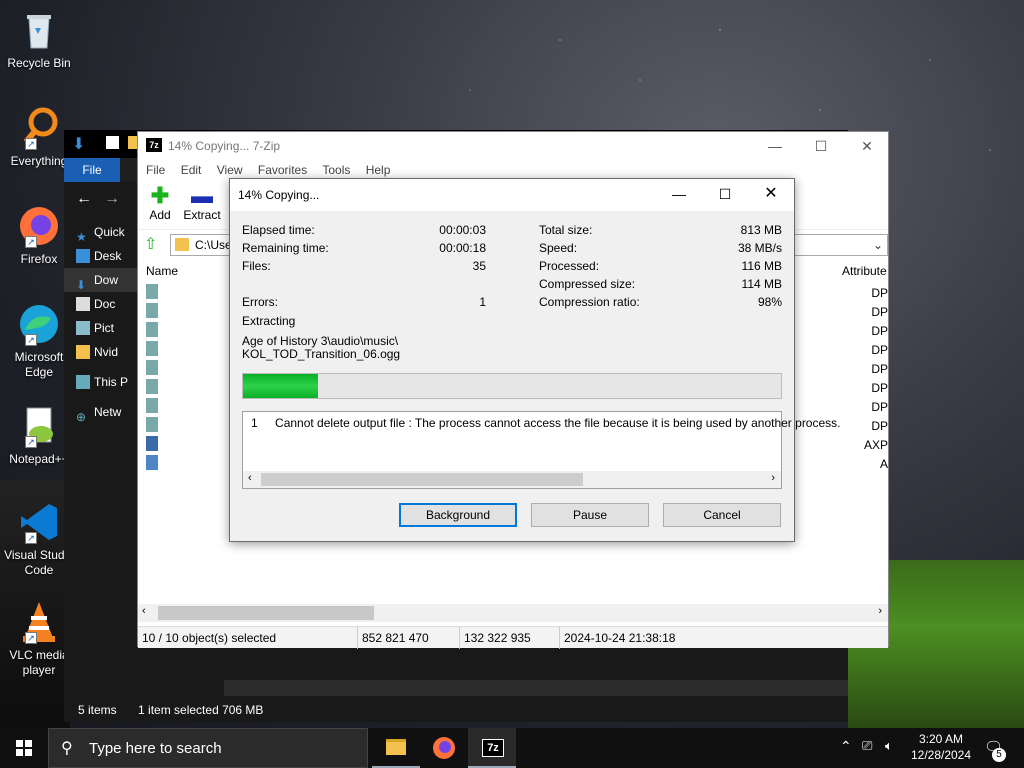 The width and height of the screenshot is (1024, 768). What do you see at coordinates (278, 230) in the screenshot?
I see `elapsed-time-label: Elapsed time:` at bounding box center [278, 230].